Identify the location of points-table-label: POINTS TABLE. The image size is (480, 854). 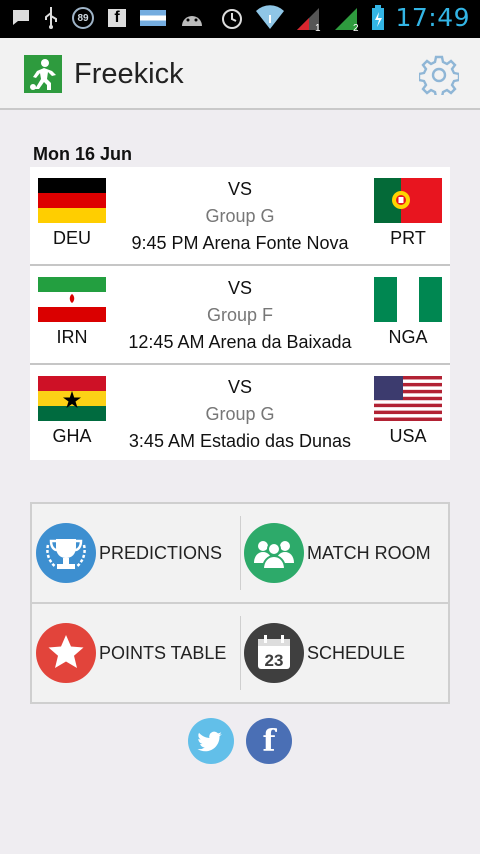
(163, 653).